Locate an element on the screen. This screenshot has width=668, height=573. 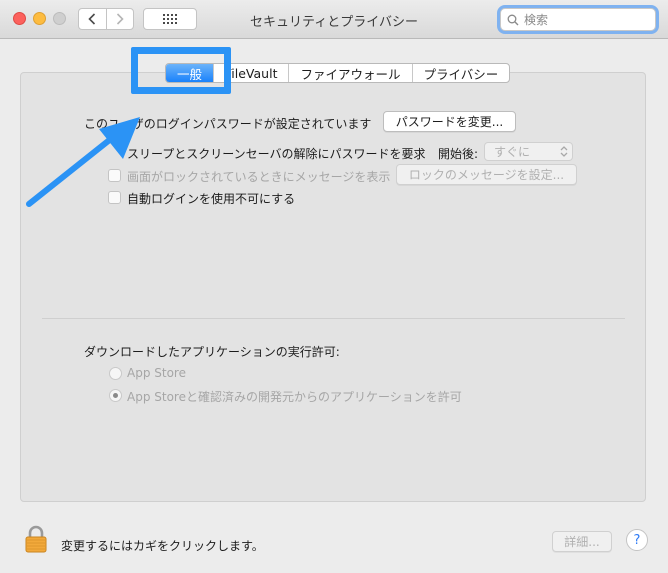
tab-firewall: ファイアウォール is located at coordinates (349, 73).